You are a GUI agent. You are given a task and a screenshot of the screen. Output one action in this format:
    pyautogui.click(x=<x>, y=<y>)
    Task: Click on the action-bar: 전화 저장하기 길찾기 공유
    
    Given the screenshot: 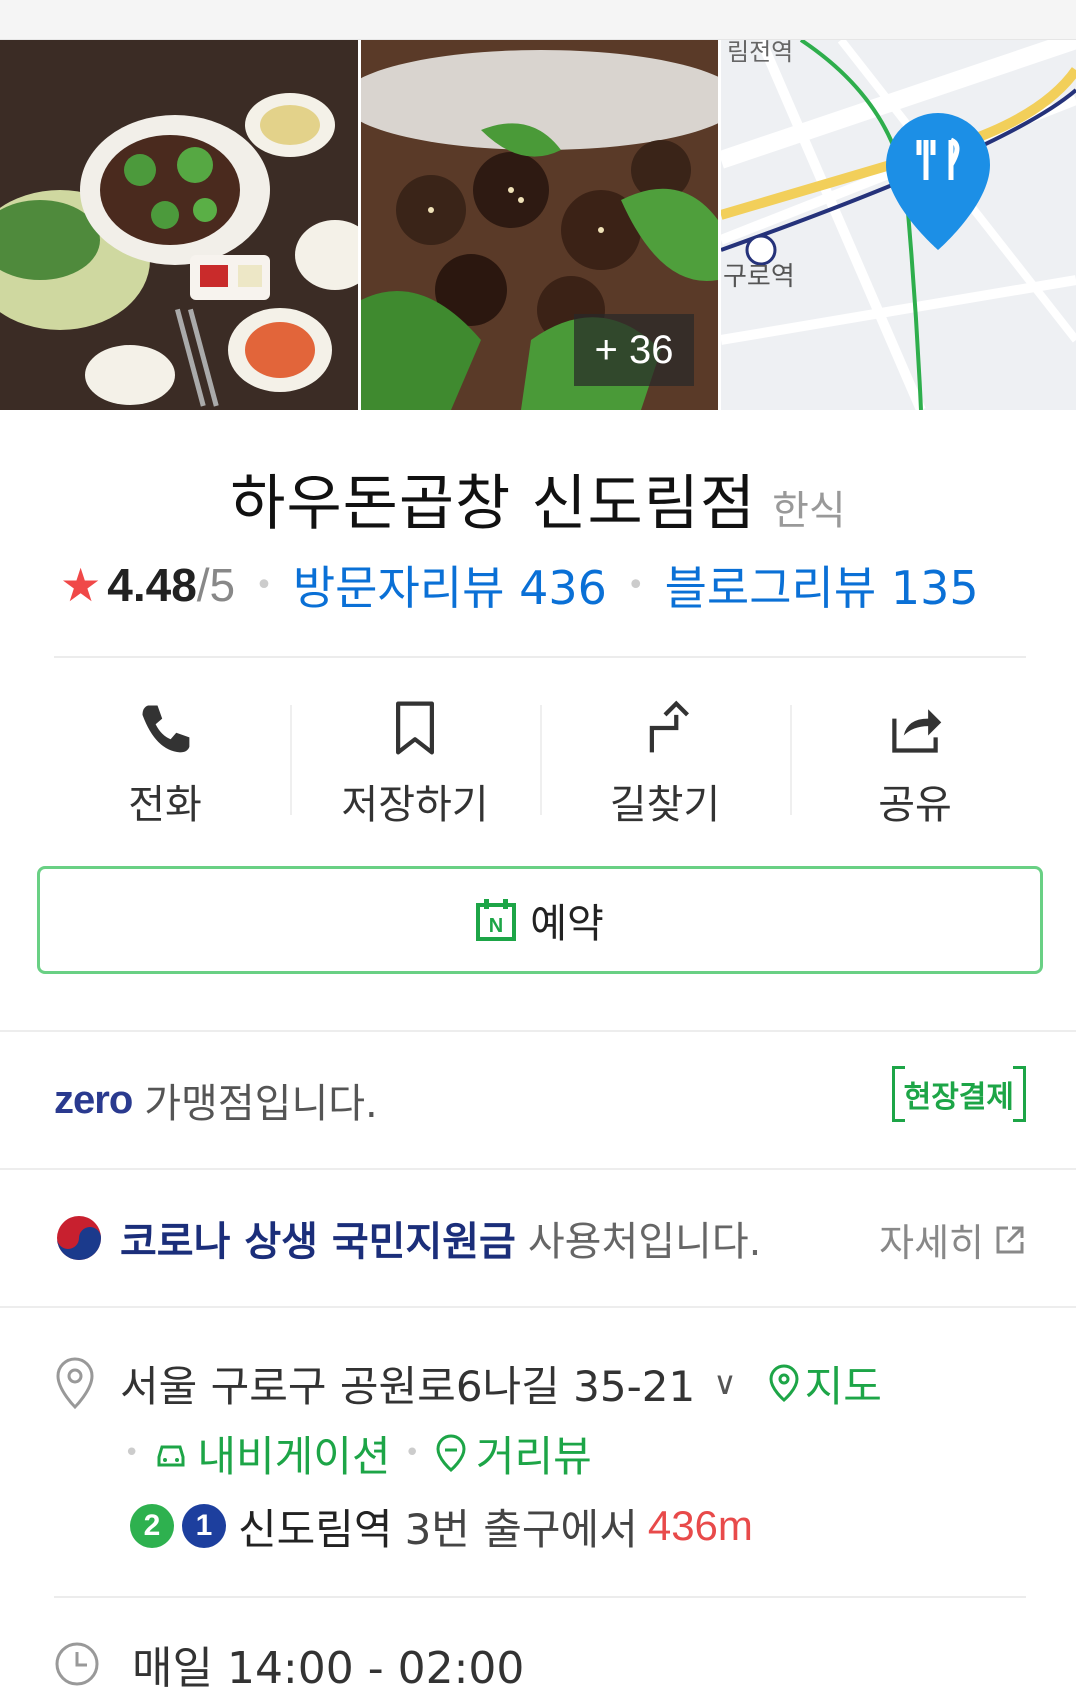 What is the action you would take?
    pyautogui.click(x=540, y=760)
    